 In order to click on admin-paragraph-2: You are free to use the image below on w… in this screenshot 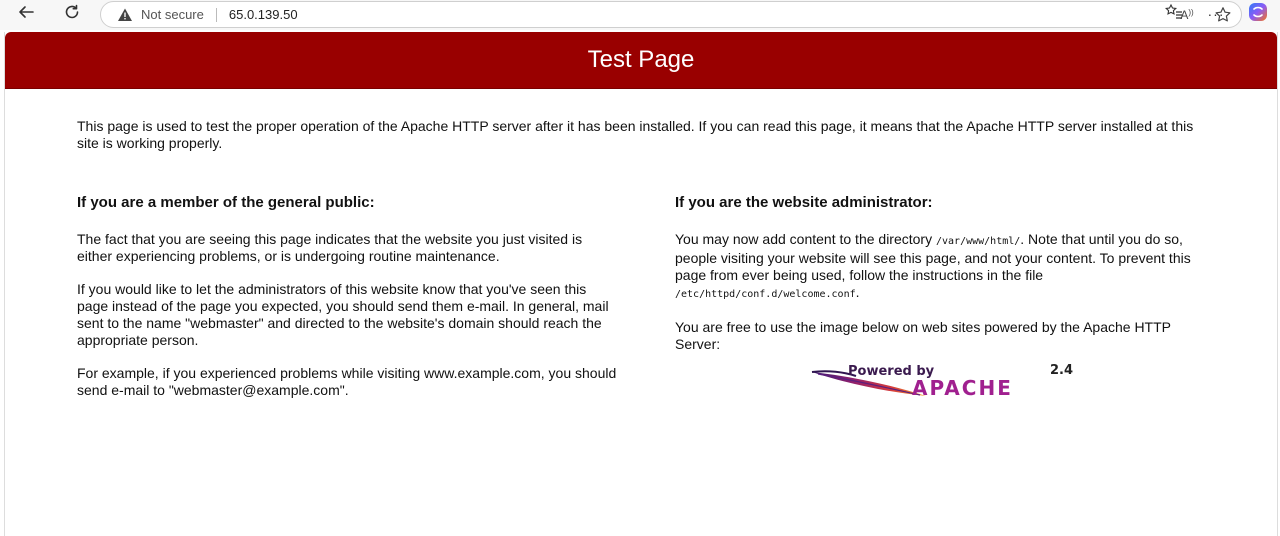, I will do `click(923, 335)`.